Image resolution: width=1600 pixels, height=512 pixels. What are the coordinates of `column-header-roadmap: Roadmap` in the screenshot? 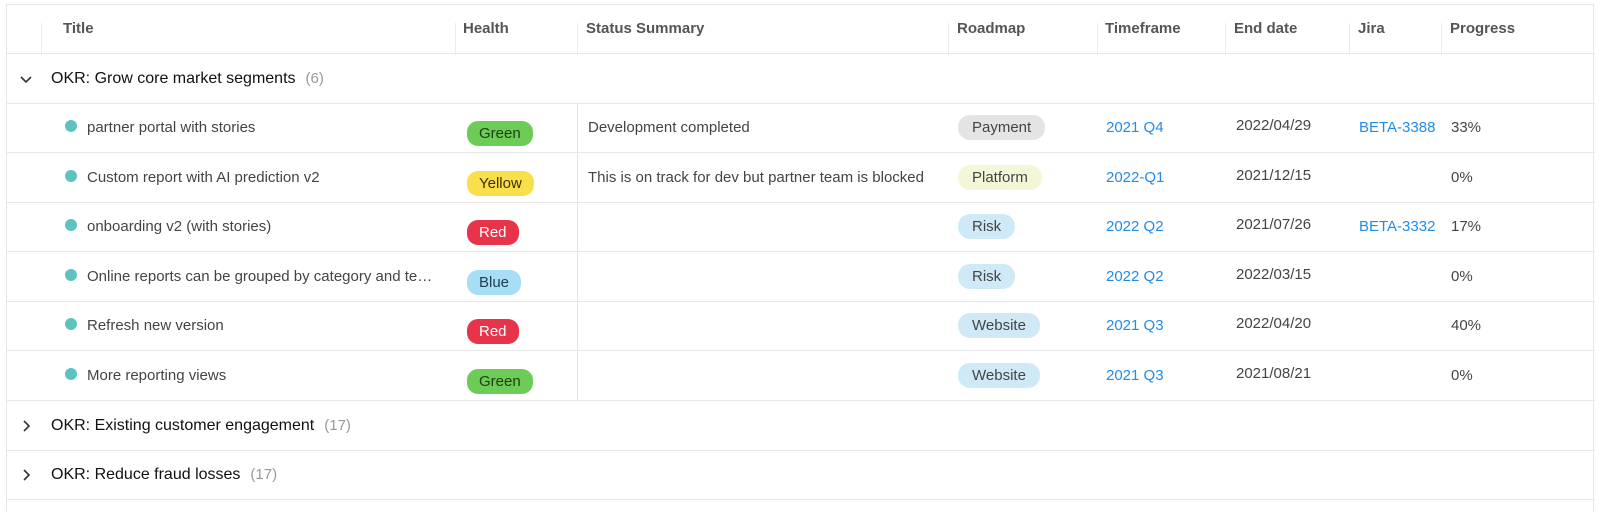 It's located at (1027, 29).